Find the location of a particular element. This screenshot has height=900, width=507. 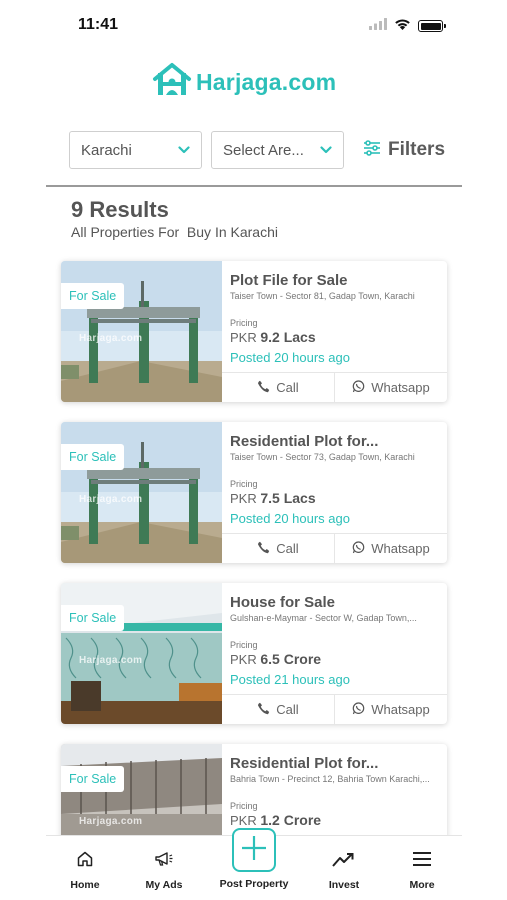

listing-price: PKR 1.2 Crore is located at coordinates (275, 820).